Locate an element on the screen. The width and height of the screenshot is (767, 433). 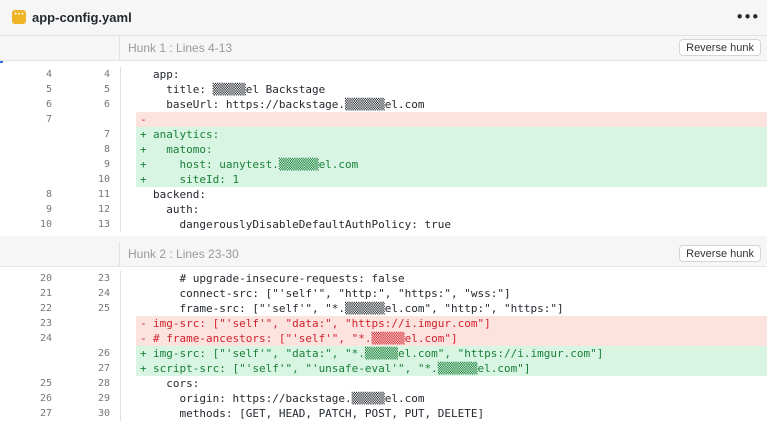
file-header: ··· app-config.yaml ••• is located at coordinates (383, 18).